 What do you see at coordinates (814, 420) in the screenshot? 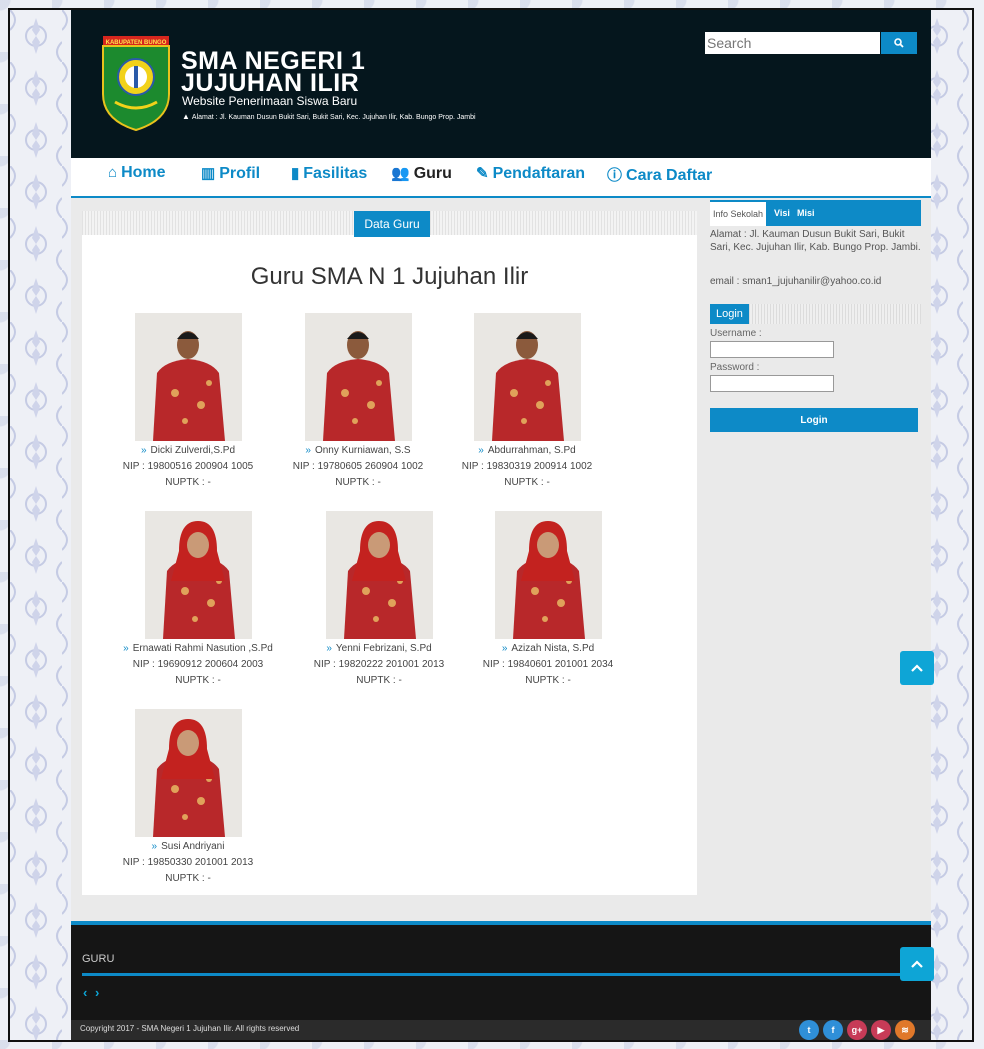
I see `login-button: Login` at bounding box center [814, 420].